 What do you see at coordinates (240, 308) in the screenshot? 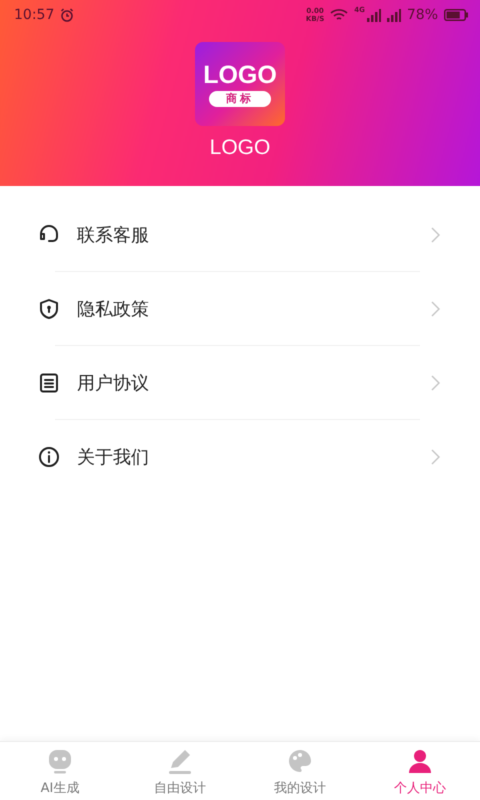
I see `menu-item: 隐私政策` at bounding box center [240, 308].